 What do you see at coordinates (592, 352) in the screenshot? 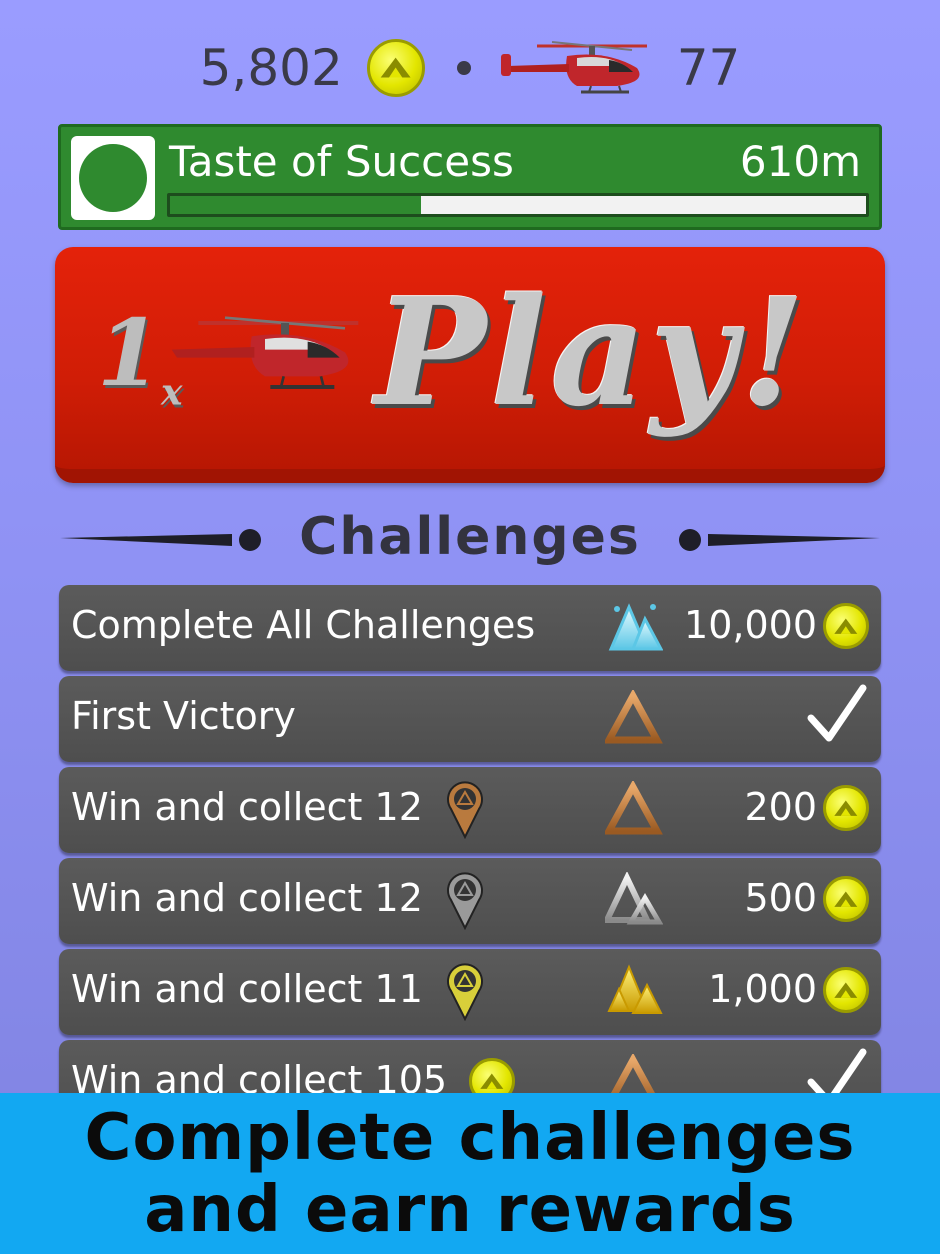
I see `play-label: Play!` at bounding box center [592, 352].